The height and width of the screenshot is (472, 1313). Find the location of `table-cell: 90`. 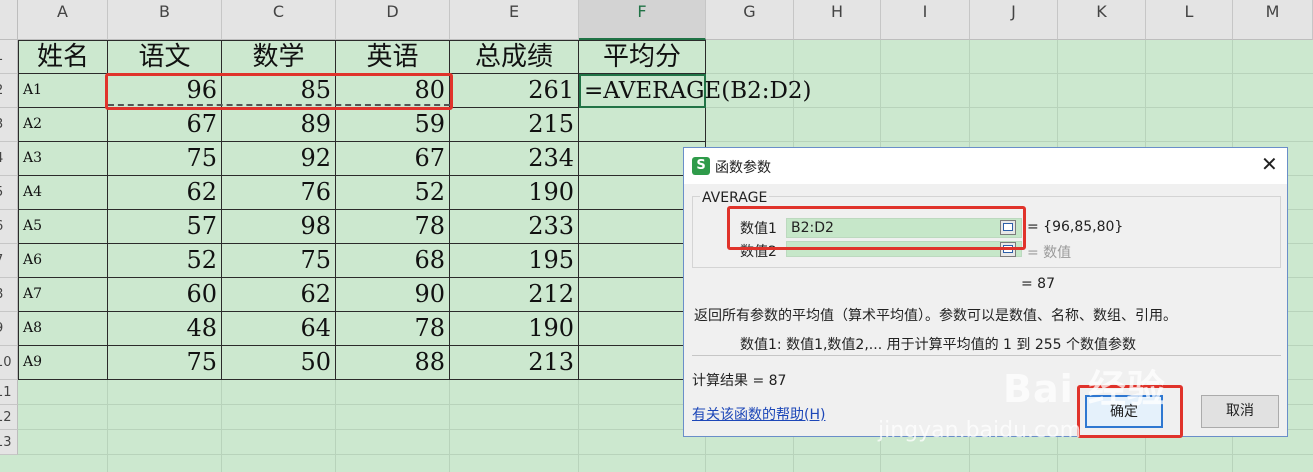

table-cell: 90 is located at coordinates (393, 295).